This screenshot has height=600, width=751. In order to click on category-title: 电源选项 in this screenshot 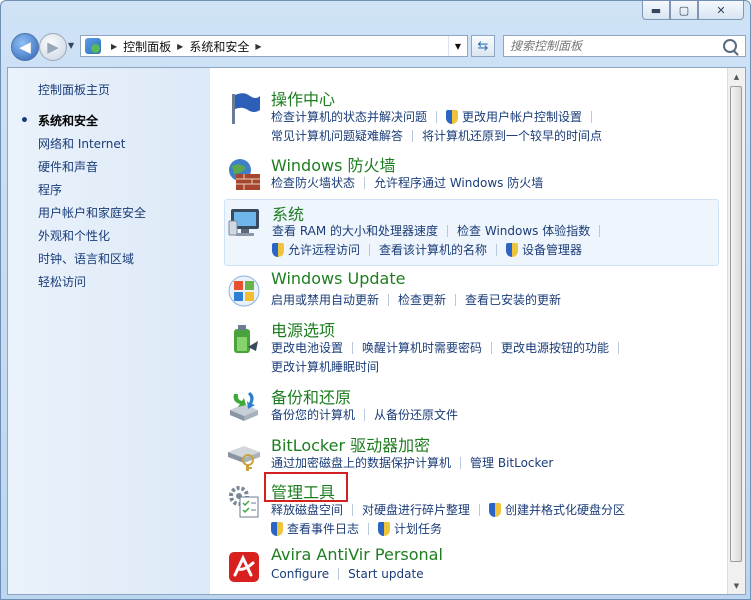, I will do `click(303, 329)`.